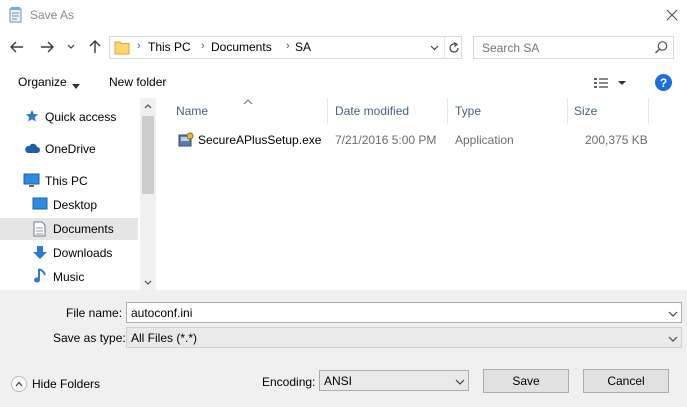  Describe the element at coordinates (148, 155) in the screenshot. I see `scrollbar-thumb` at that location.